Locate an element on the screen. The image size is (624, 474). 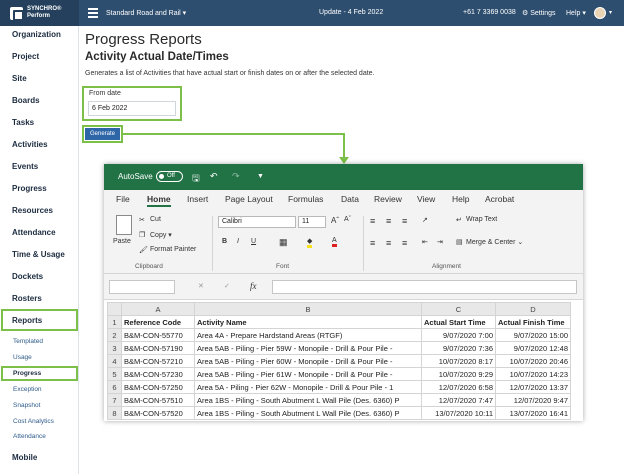
from-date-input: 6 Feb 2022 is located at coordinates (132, 108).